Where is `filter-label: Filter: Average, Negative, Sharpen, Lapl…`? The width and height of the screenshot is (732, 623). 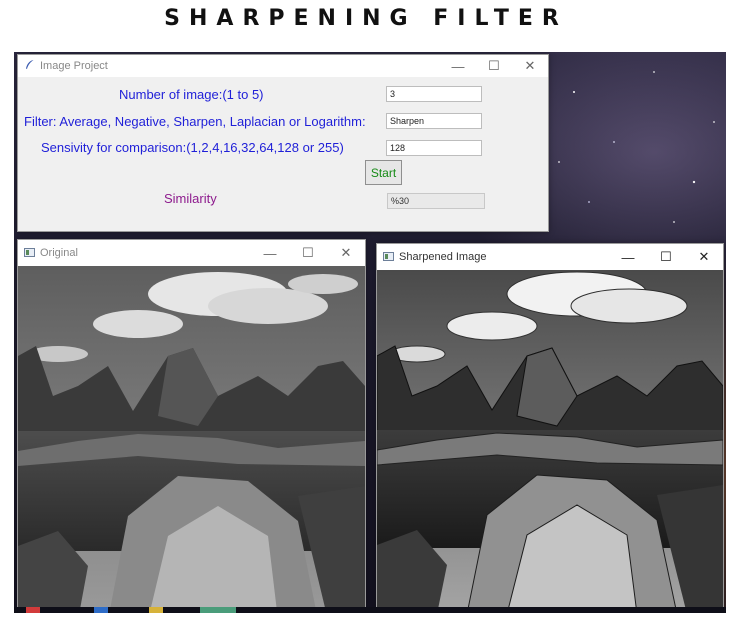 filter-label: Filter: Average, Negative, Sharpen, Lapl… is located at coordinates (195, 121).